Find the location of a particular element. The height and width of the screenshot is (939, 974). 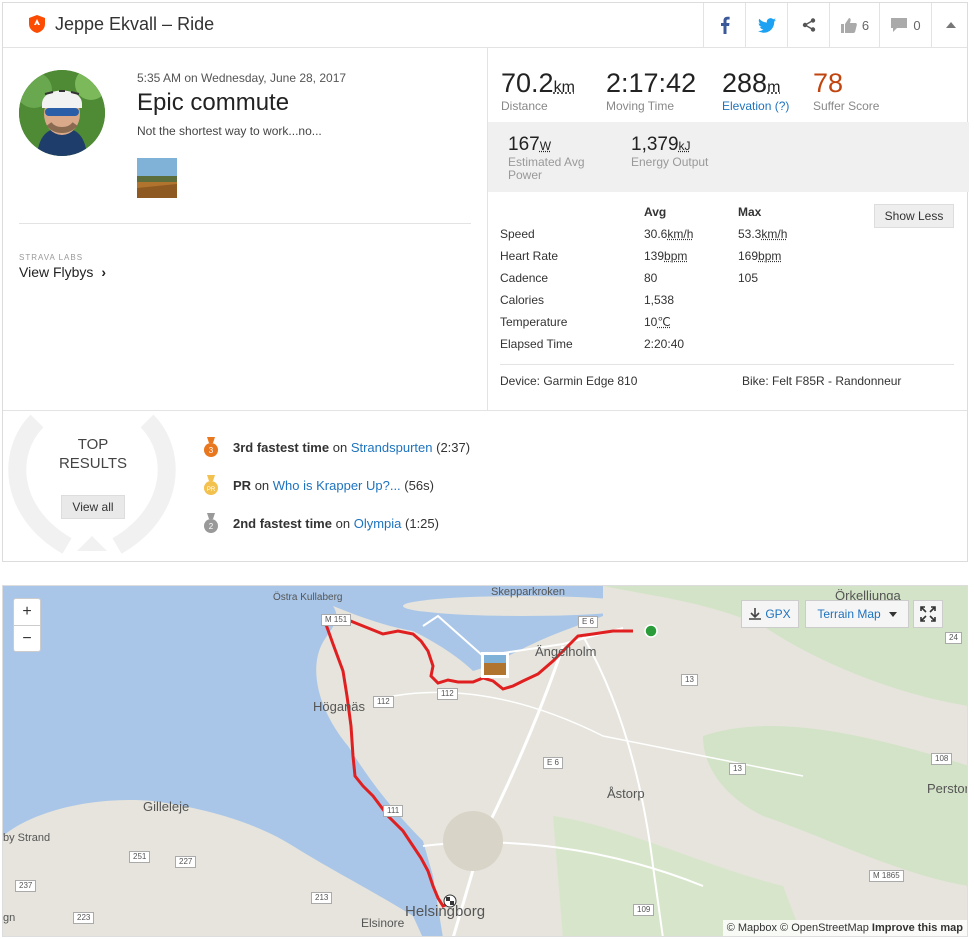

result-rank: PR is located at coordinates (242, 485).